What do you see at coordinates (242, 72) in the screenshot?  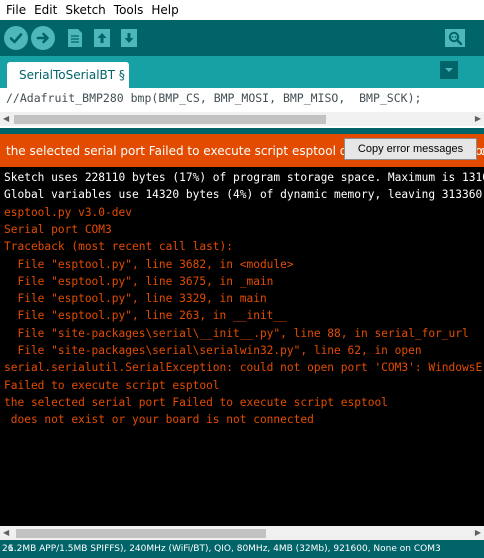 I see `tab-strip: SerialToSerialBT §` at bounding box center [242, 72].